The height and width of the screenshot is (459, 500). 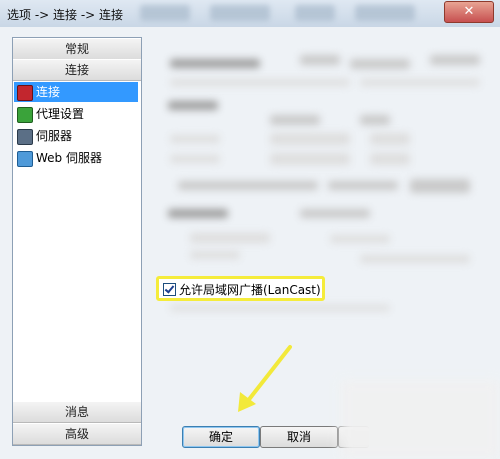 What do you see at coordinates (420, 419) in the screenshot?
I see `watermark` at bounding box center [420, 419].